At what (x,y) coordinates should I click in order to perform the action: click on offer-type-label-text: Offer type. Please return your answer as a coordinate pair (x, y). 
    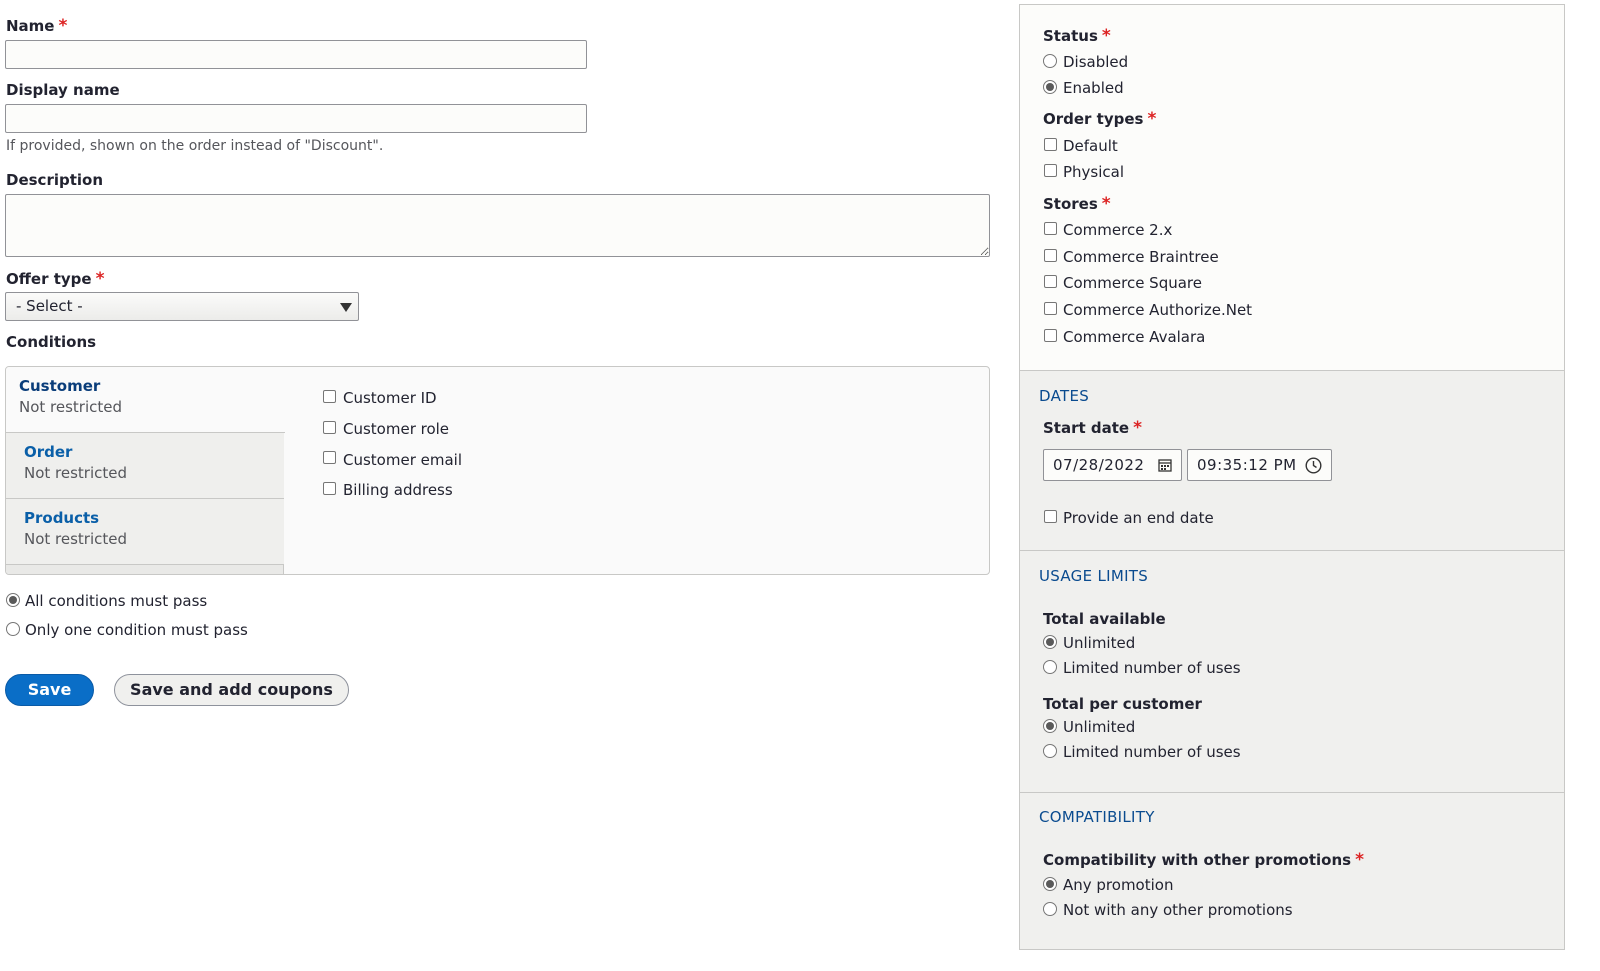
    Looking at the image, I should click on (49, 279).